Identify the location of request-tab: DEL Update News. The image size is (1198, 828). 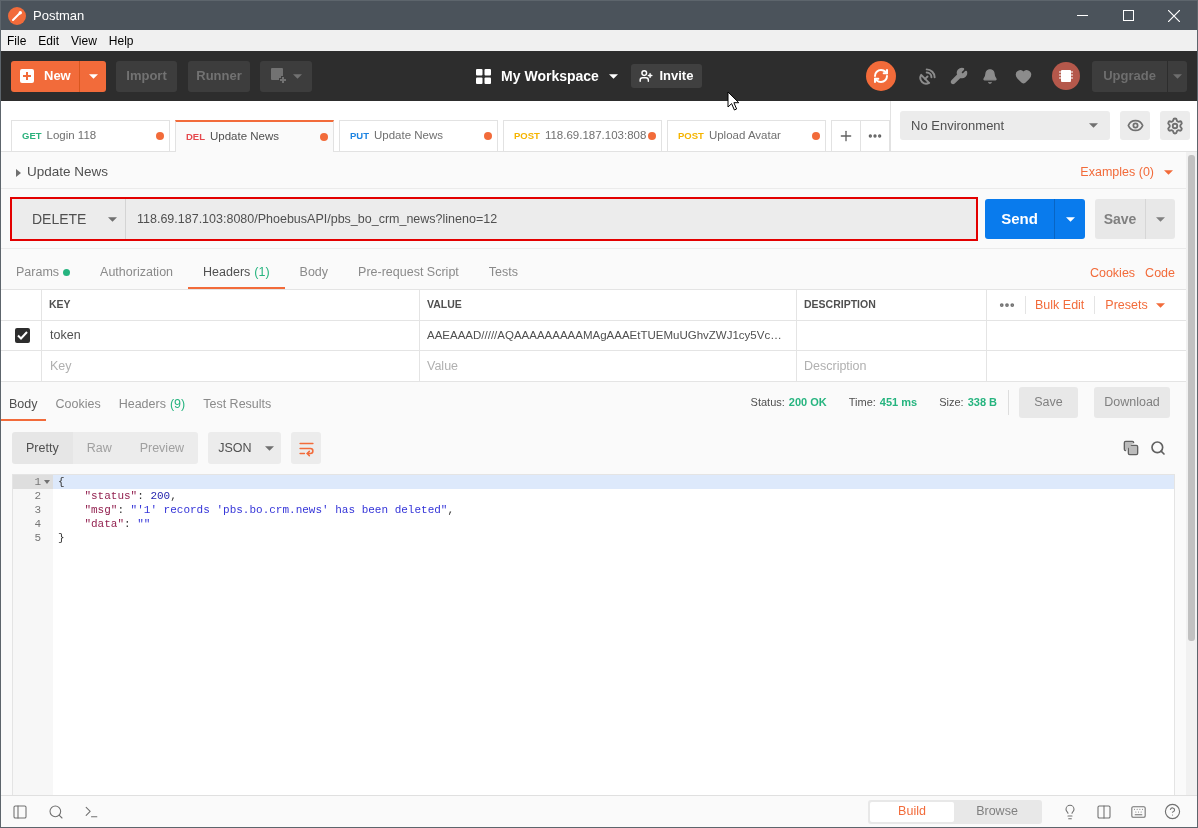
(254, 136).